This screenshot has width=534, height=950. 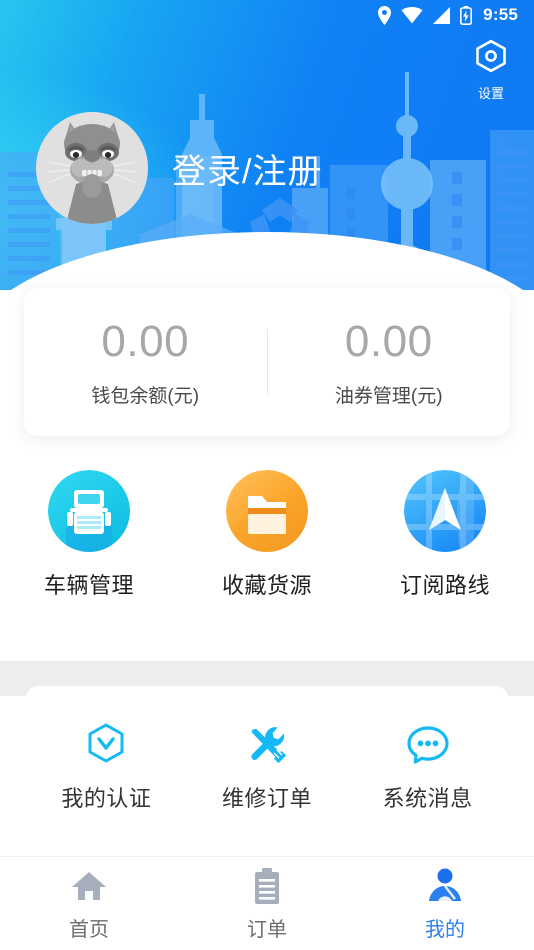 I want to click on wifi-icon, so click(x=412, y=15).